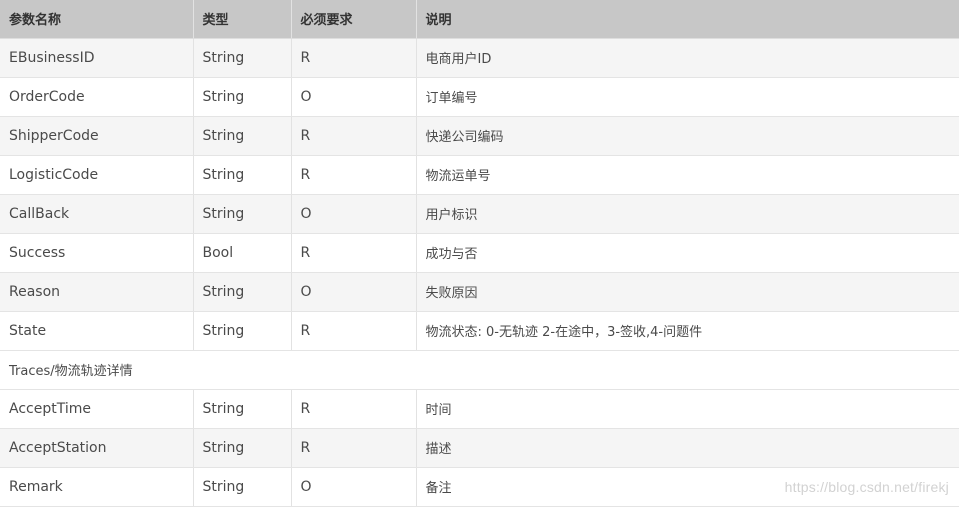 This screenshot has width=959, height=507. What do you see at coordinates (687, 253) in the screenshot?
I see `cell-description: 成功与否` at bounding box center [687, 253].